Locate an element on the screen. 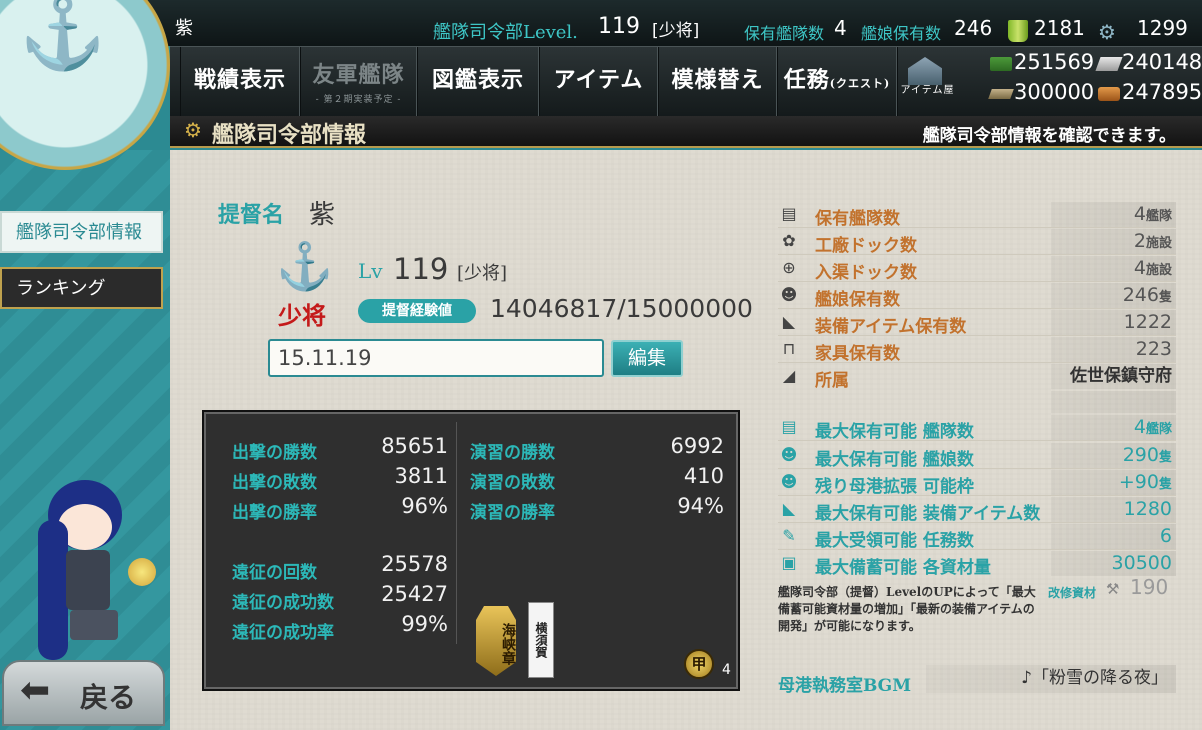  exercise-wins-label: 演習の勝数 is located at coordinates (512, 453).